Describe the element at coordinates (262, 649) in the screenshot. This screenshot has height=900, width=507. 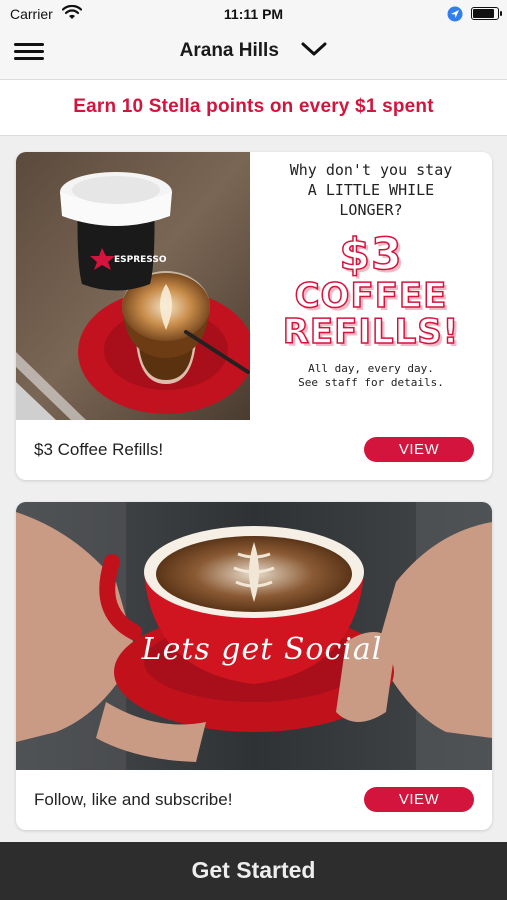
I see `social-overlay-text: Lets get Social` at that location.